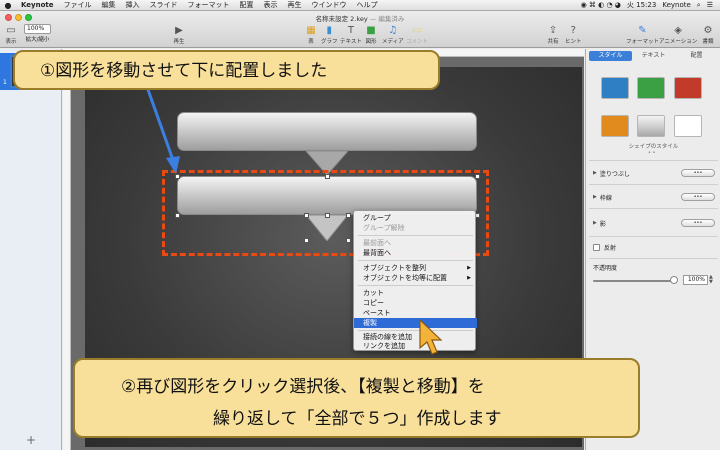 This screenshot has height=450, width=720. Describe the element at coordinates (696, 56) in the screenshot. I see `tab-arrange: 配置` at that location.